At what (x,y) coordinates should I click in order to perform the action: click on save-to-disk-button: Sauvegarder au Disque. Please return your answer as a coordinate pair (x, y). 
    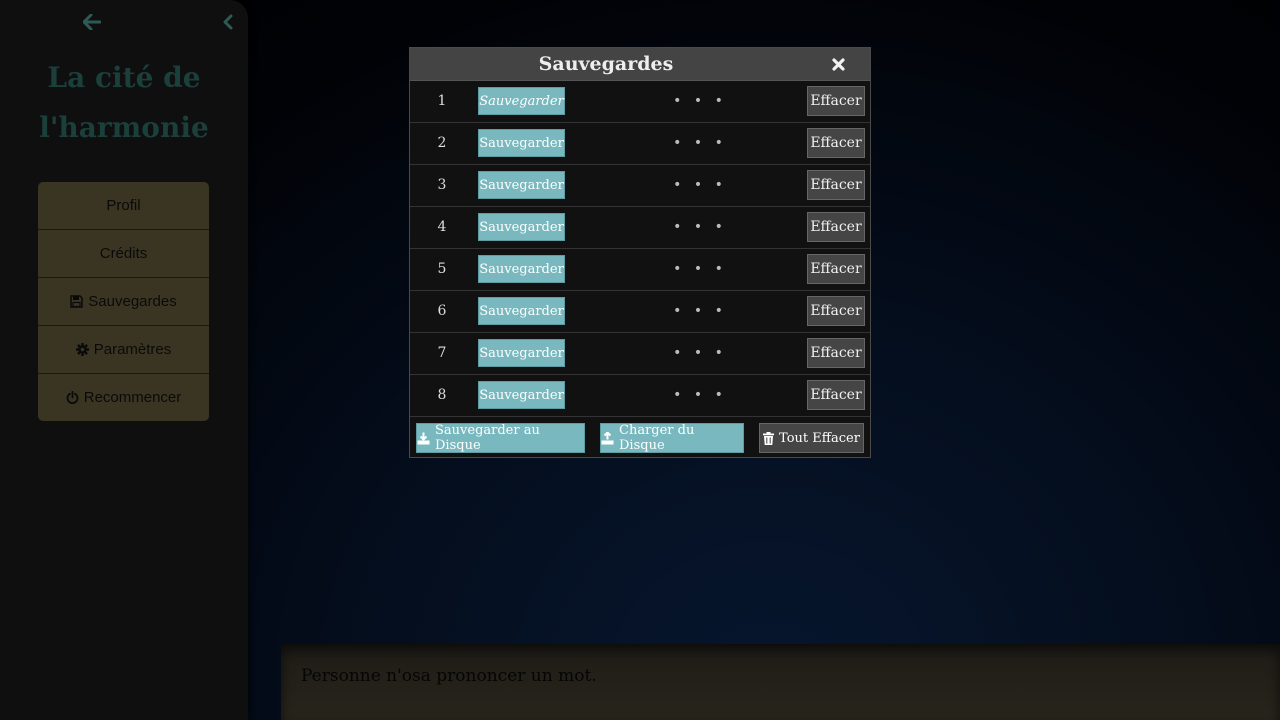
    Looking at the image, I should click on (500, 438).